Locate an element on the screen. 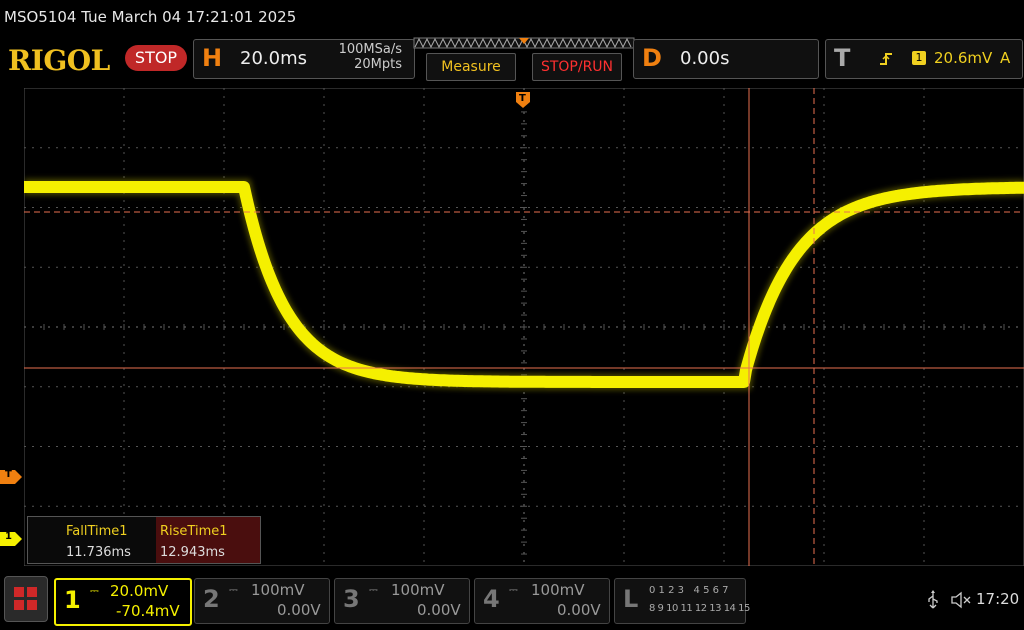 This screenshot has height=630, width=1024. trigger-source-badge: 1 is located at coordinates (919, 58).